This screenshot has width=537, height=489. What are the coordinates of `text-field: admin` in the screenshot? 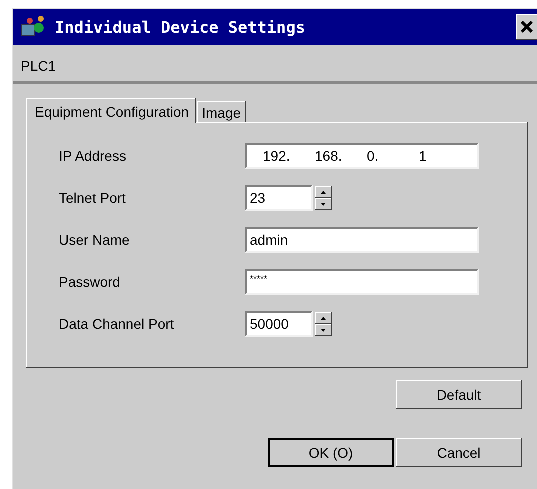 It's located at (362, 240).